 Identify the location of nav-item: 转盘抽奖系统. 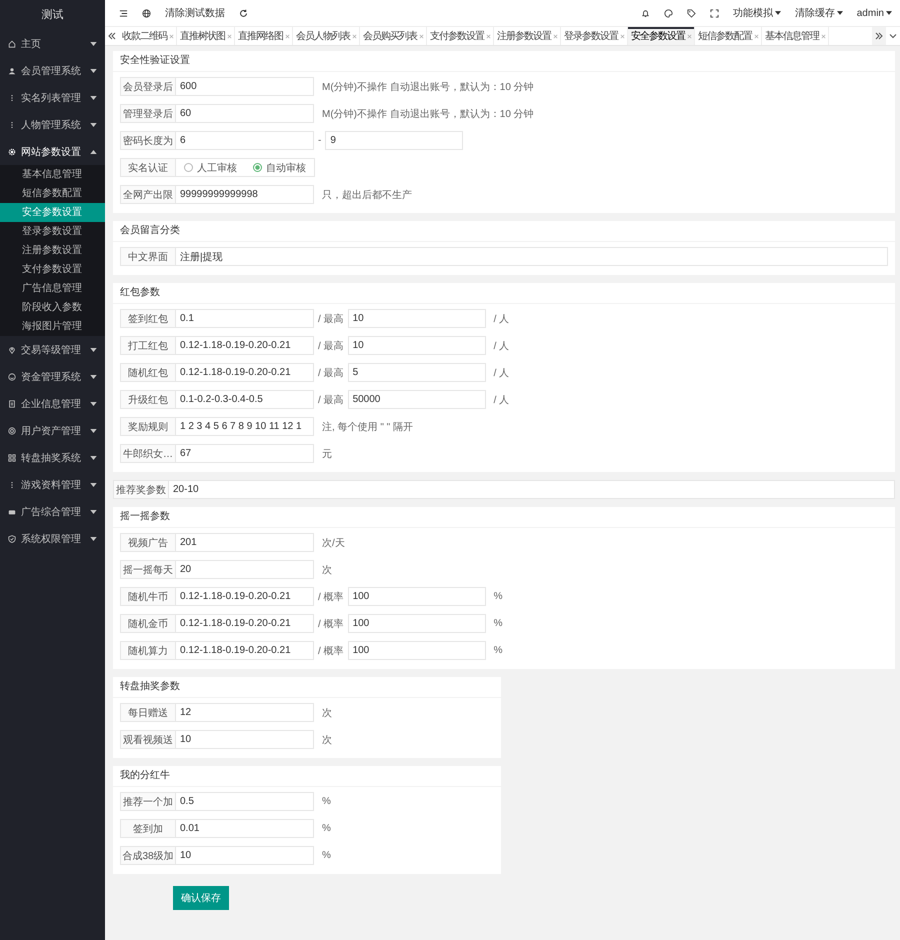
(52, 457).